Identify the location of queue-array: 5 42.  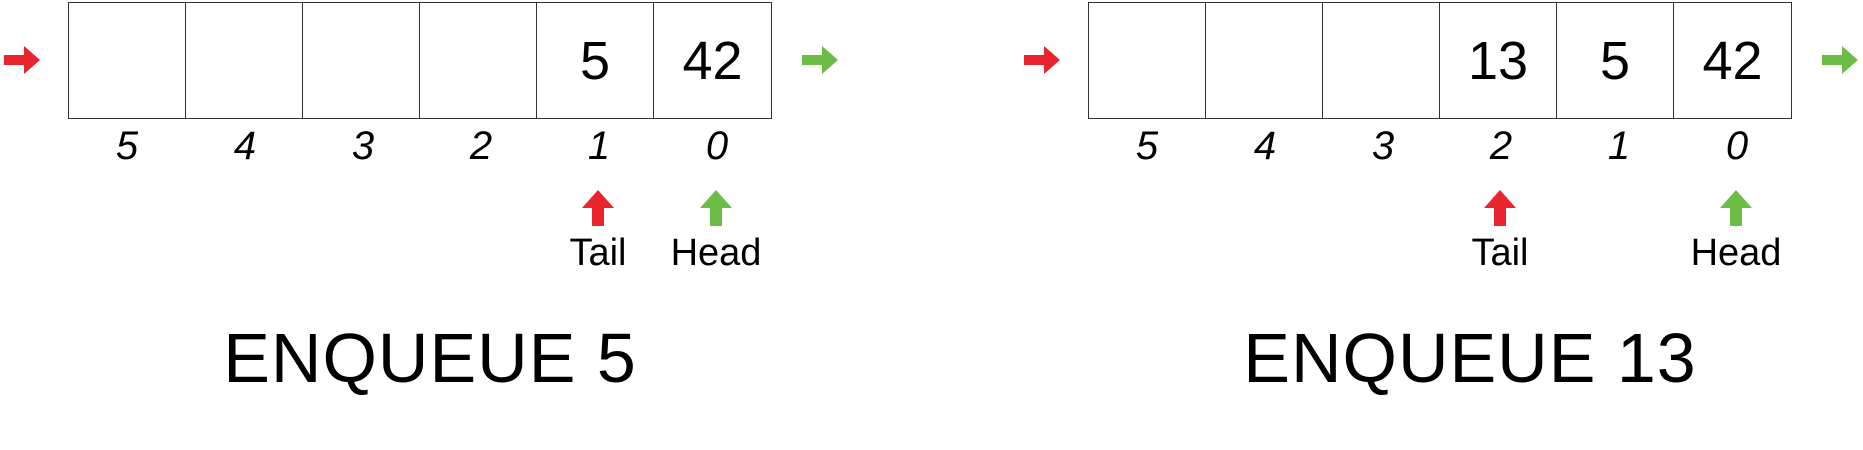
(420, 60).